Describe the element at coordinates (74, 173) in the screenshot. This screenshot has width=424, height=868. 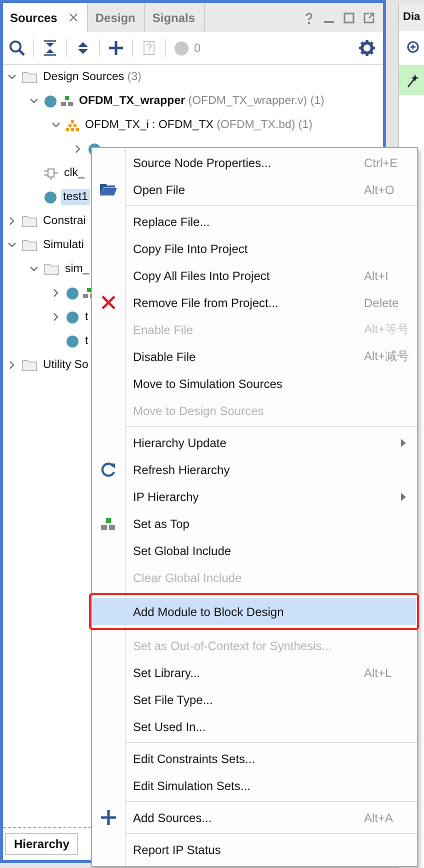
I see `tree-item: clk_` at that location.